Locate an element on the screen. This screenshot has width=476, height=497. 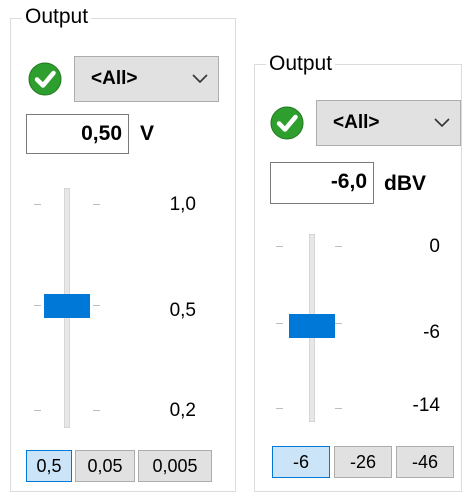
step-button-2: 0,05 is located at coordinates (105, 466).